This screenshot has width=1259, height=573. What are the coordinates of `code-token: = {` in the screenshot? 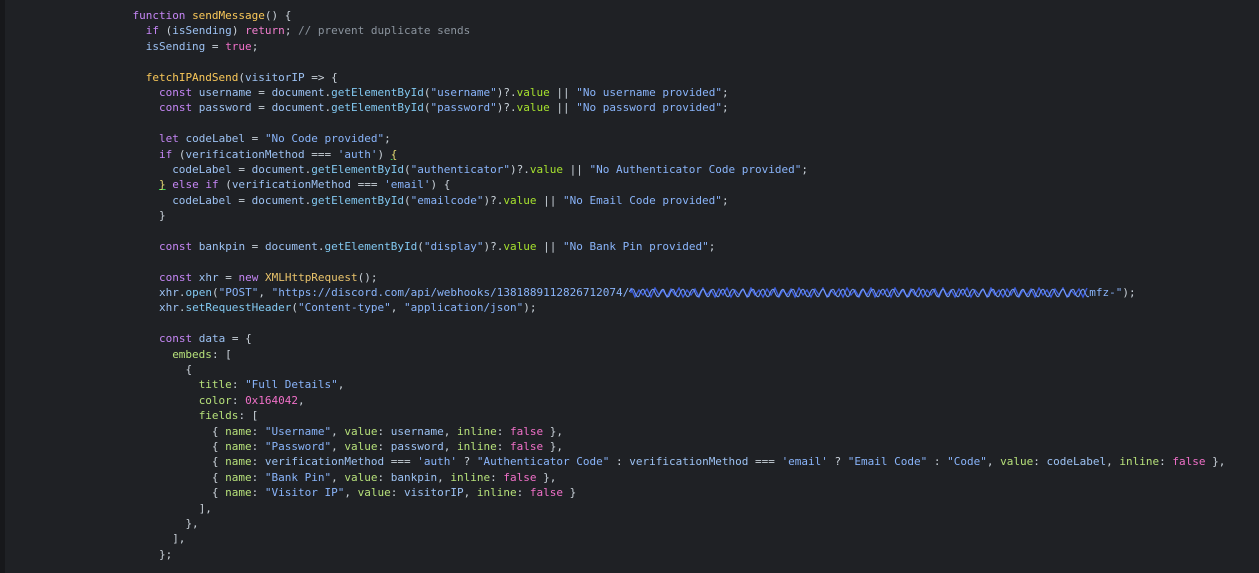 It's located at (238, 339).